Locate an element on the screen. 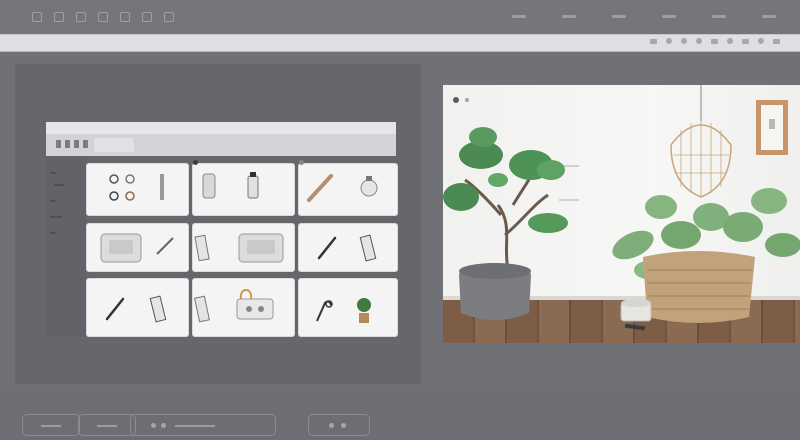 The height and width of the screenshot is (440, 800). edit-icon is located at coordinates (81, 17).